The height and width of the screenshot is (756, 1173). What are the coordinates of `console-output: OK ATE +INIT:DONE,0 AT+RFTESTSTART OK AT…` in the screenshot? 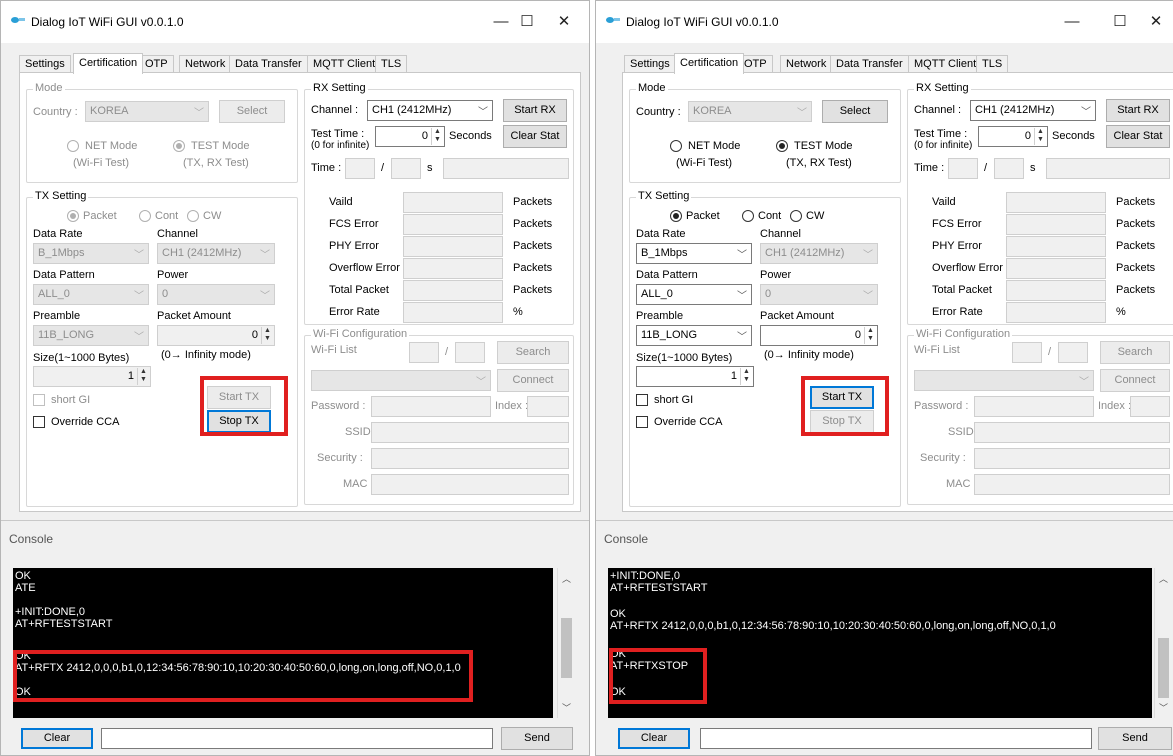 It's located at (283, 643).